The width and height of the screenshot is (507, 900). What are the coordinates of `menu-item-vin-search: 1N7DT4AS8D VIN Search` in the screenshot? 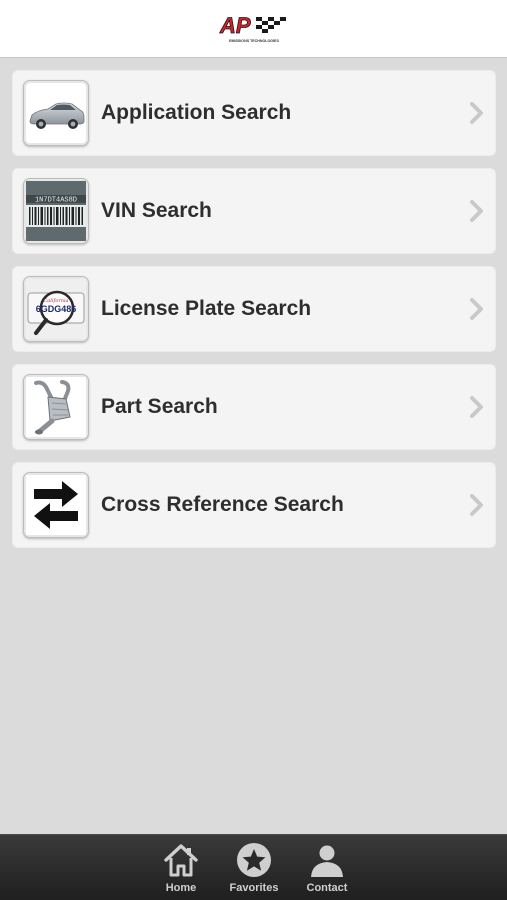 It's located at (254, 211).